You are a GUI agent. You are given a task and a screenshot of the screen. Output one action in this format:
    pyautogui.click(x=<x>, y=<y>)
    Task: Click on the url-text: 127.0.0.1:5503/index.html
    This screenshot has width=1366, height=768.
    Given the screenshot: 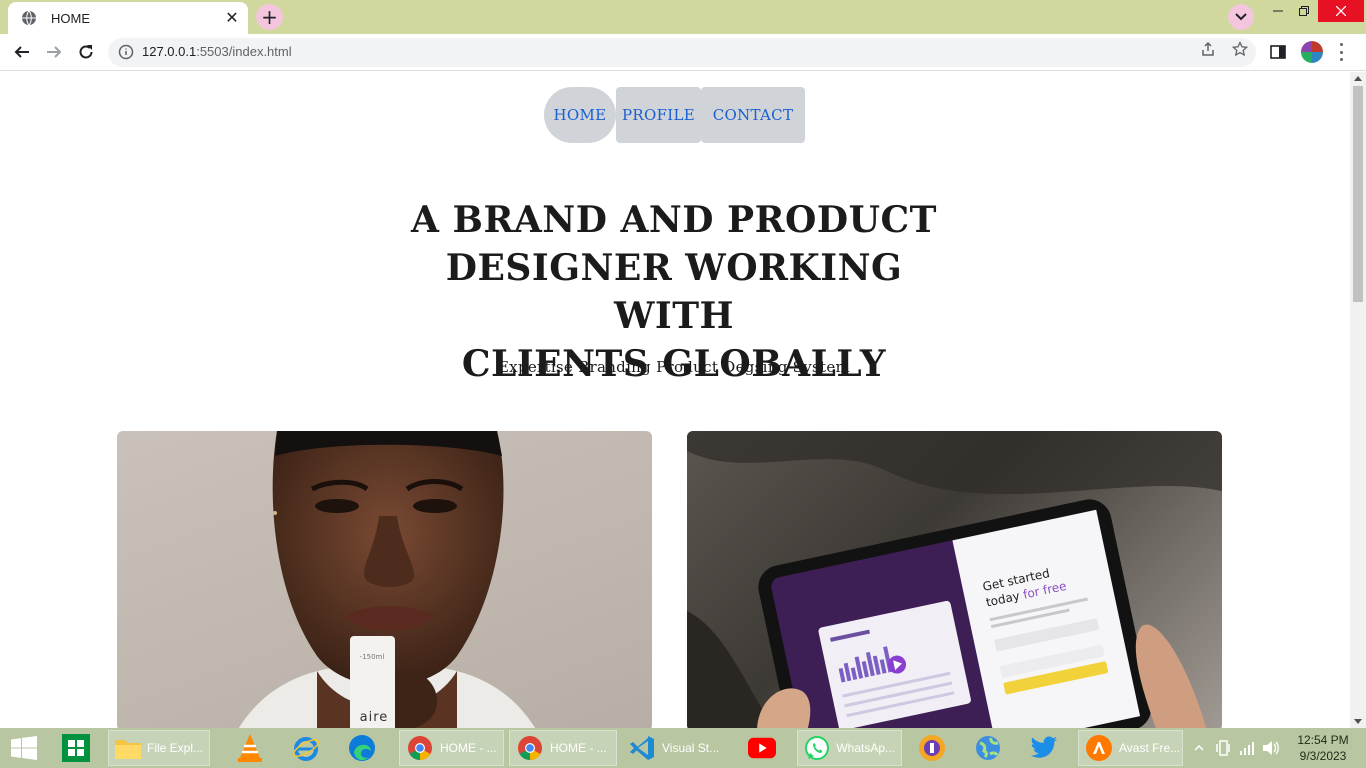 What is the action you would take?
    pyautogui.click(x=217, y=51)
    